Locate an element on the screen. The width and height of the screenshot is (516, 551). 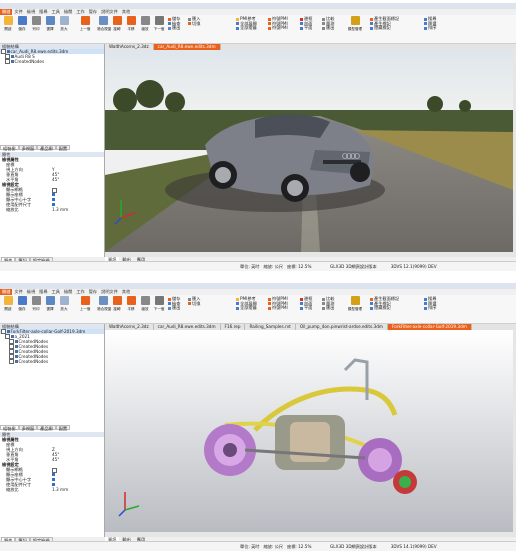
arrow-left-icon is located at coordinates (85, 300).